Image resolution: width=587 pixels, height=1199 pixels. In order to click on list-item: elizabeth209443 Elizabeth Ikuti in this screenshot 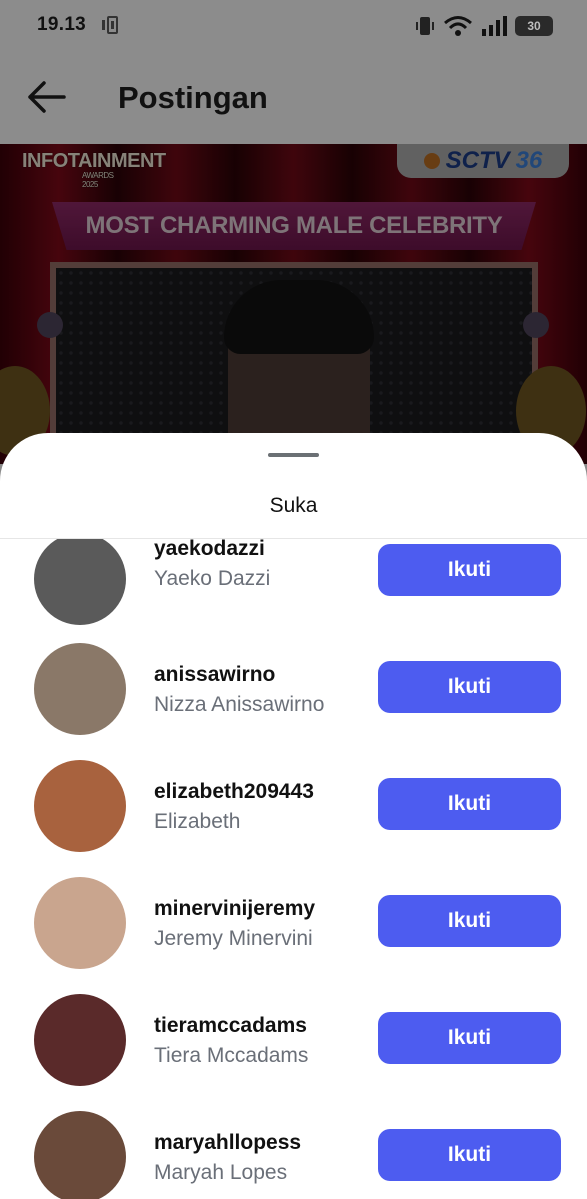, I will do `click(293, 818)`.